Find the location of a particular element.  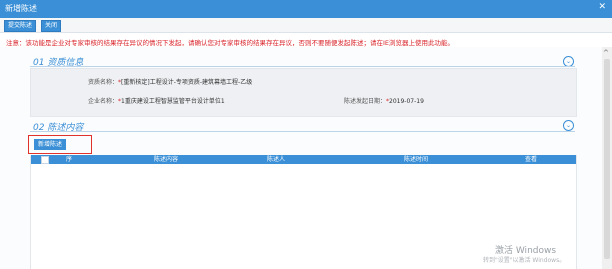

field-label: 资质名称： is located at coordinates (103, 82).